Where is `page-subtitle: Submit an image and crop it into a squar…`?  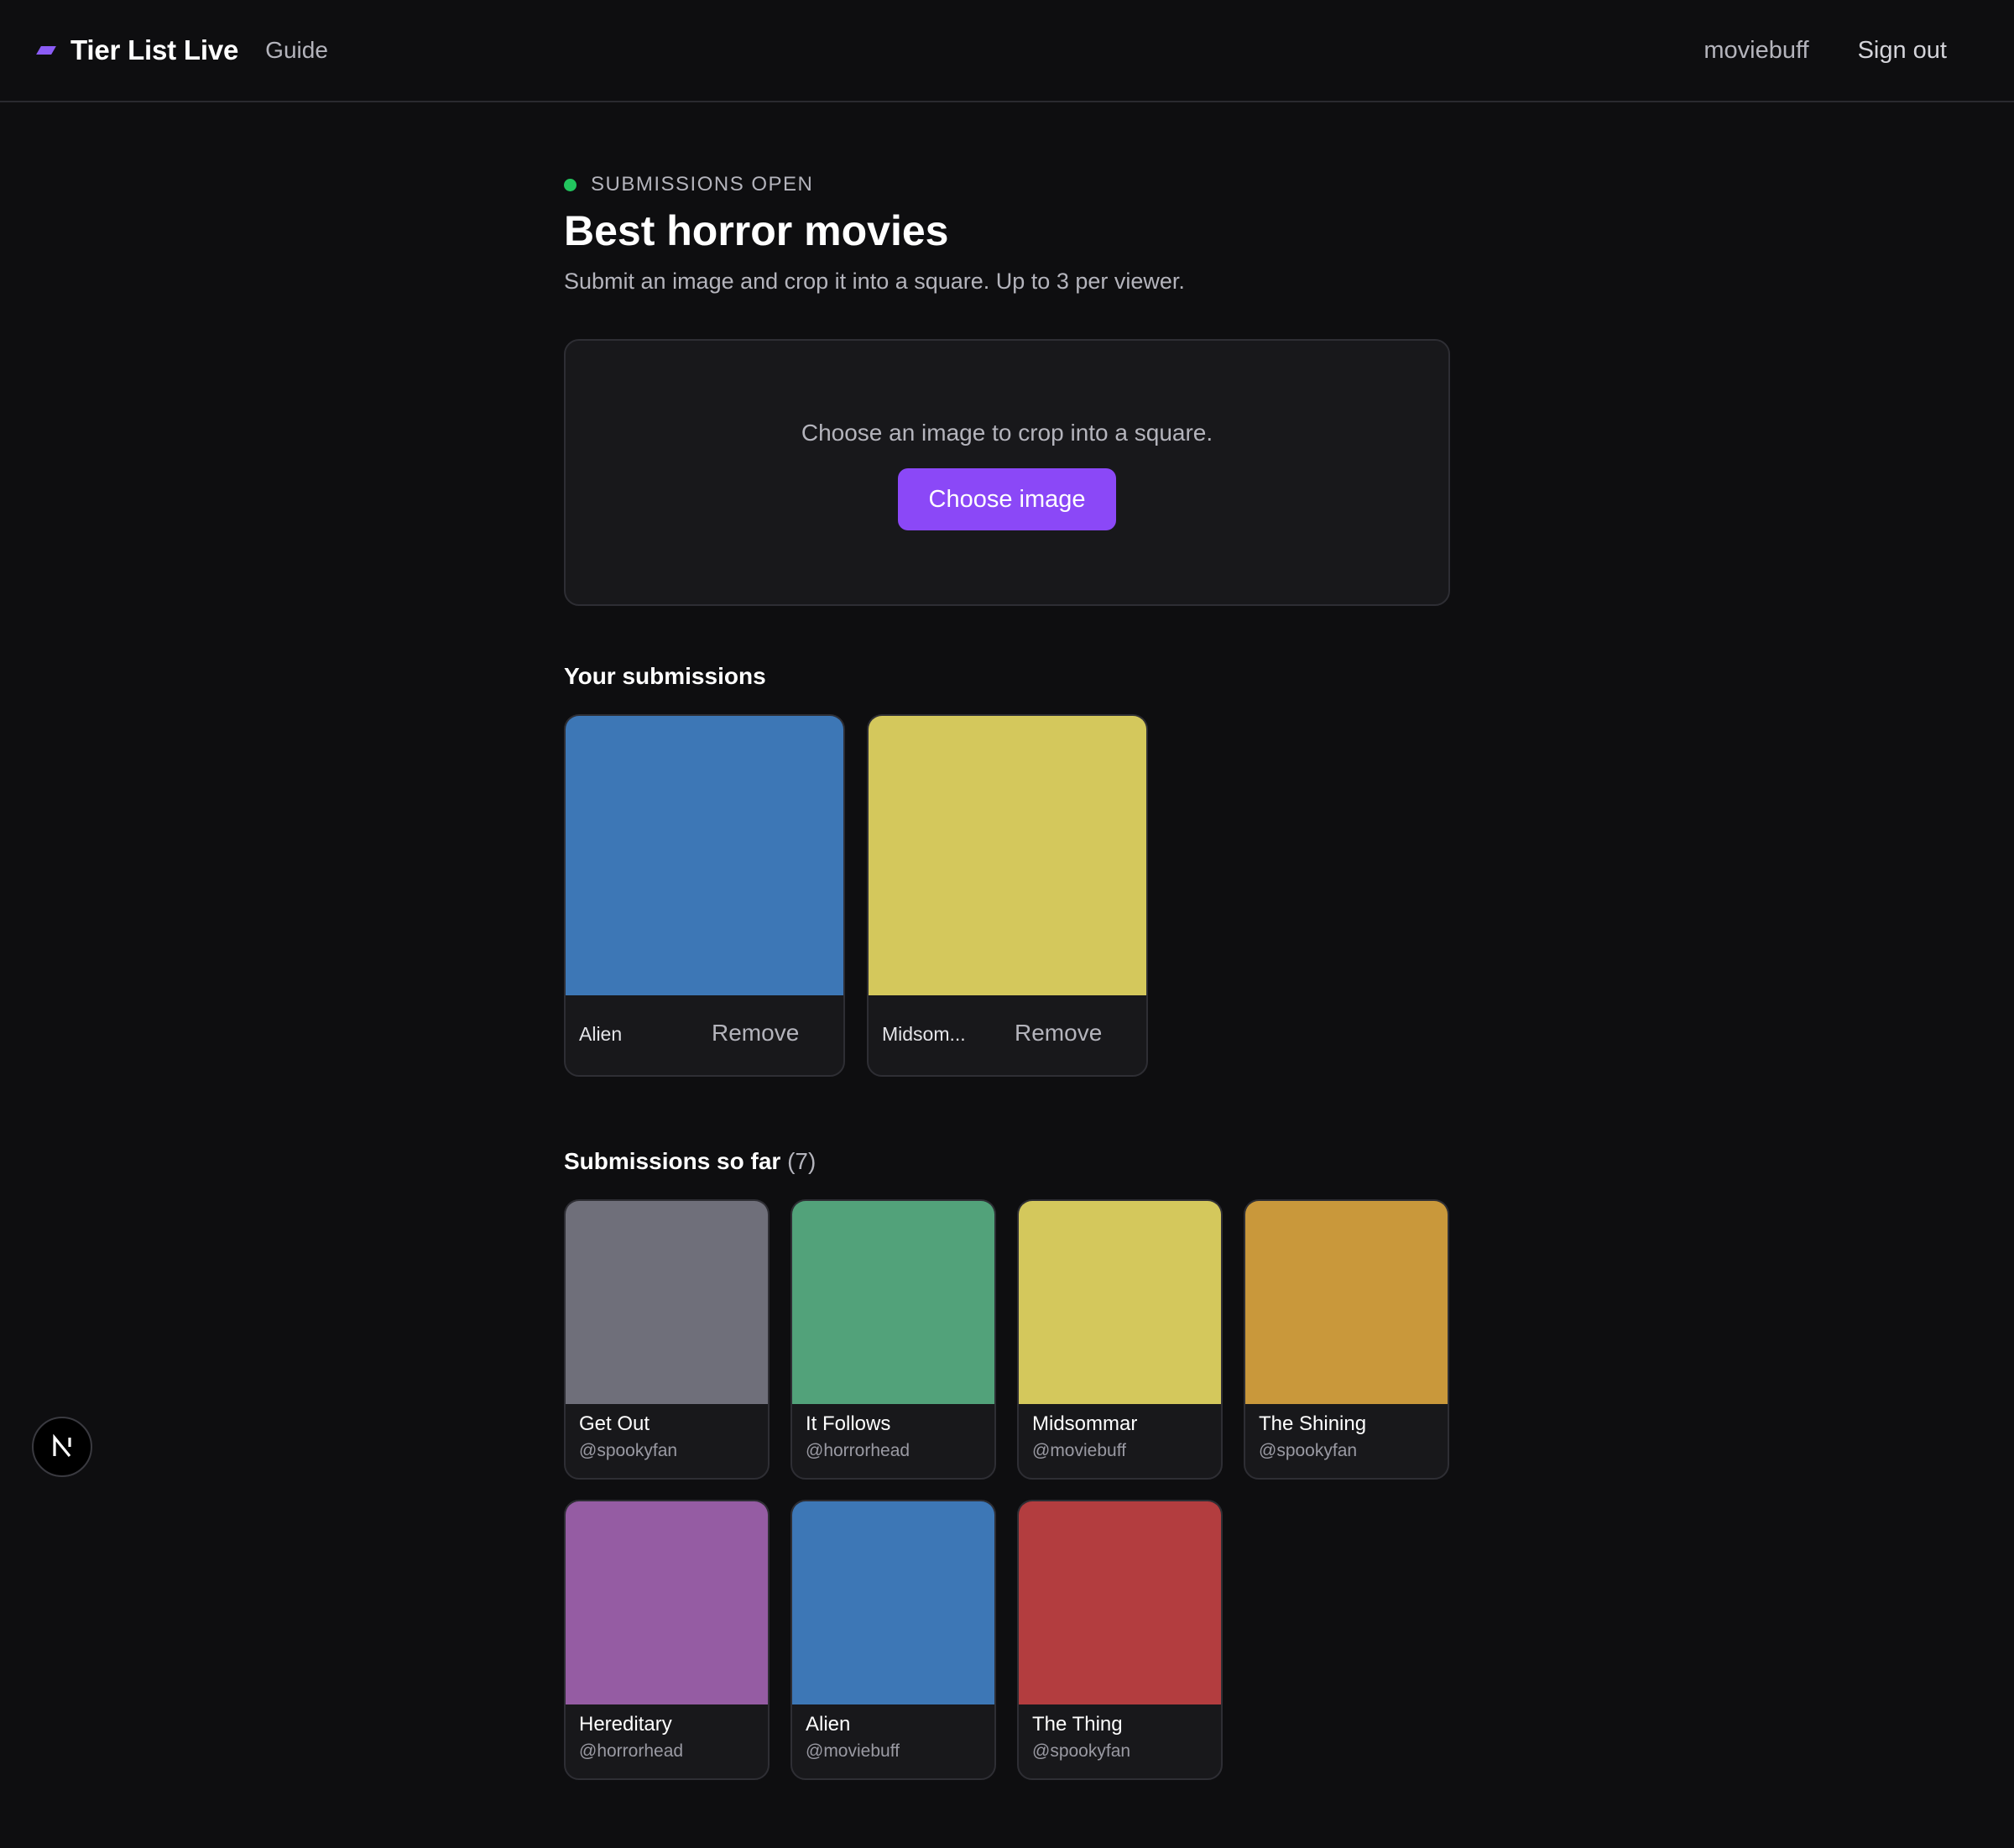
page-subtitle: Submit an image and crop it into a squar… is located at coordinates (874, 281).